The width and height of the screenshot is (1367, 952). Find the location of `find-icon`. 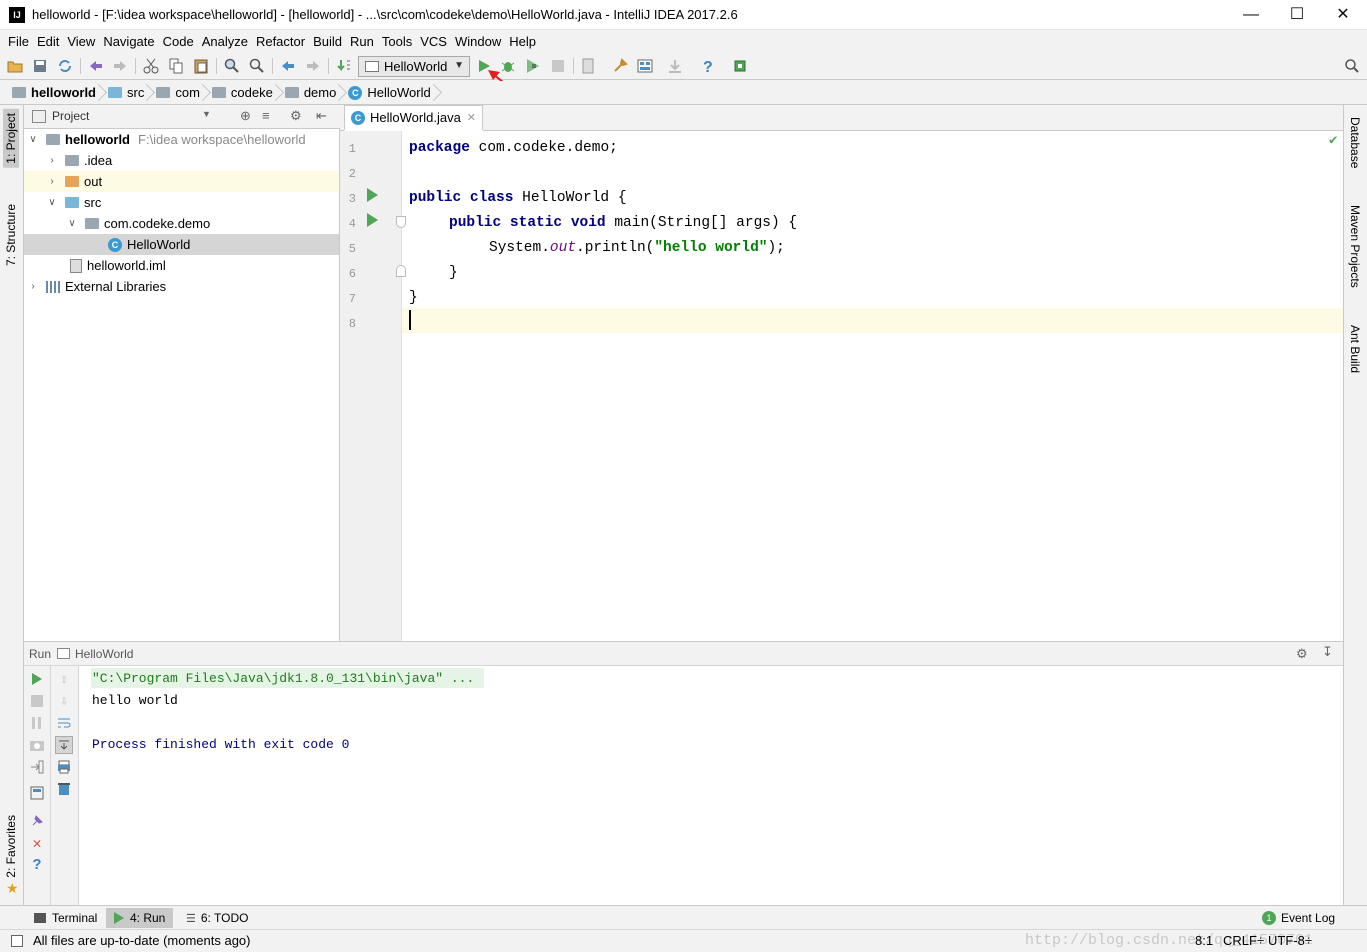

find-icon is located at coordinates (232, 66).